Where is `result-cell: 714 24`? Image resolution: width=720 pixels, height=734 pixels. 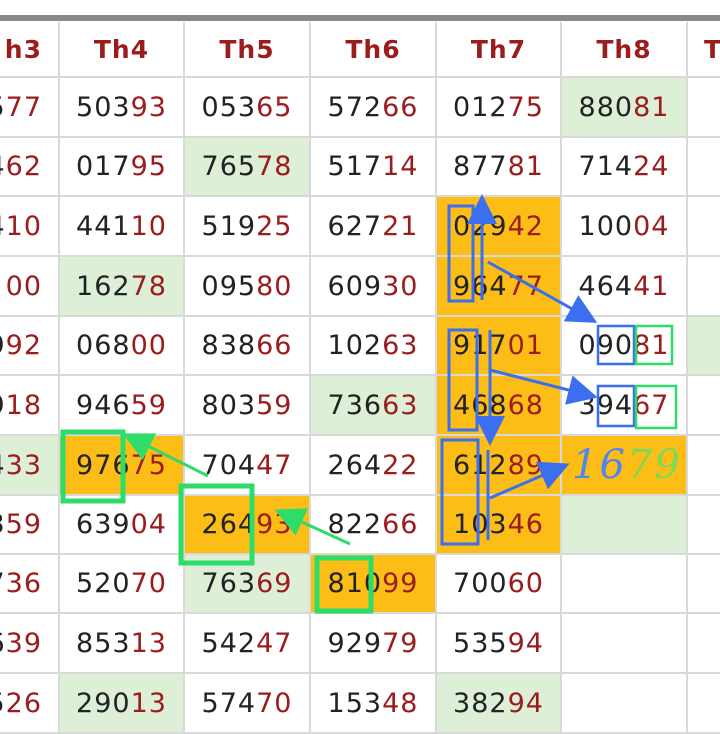
result-cell: 714 24 is located at coordinates (625, 167).